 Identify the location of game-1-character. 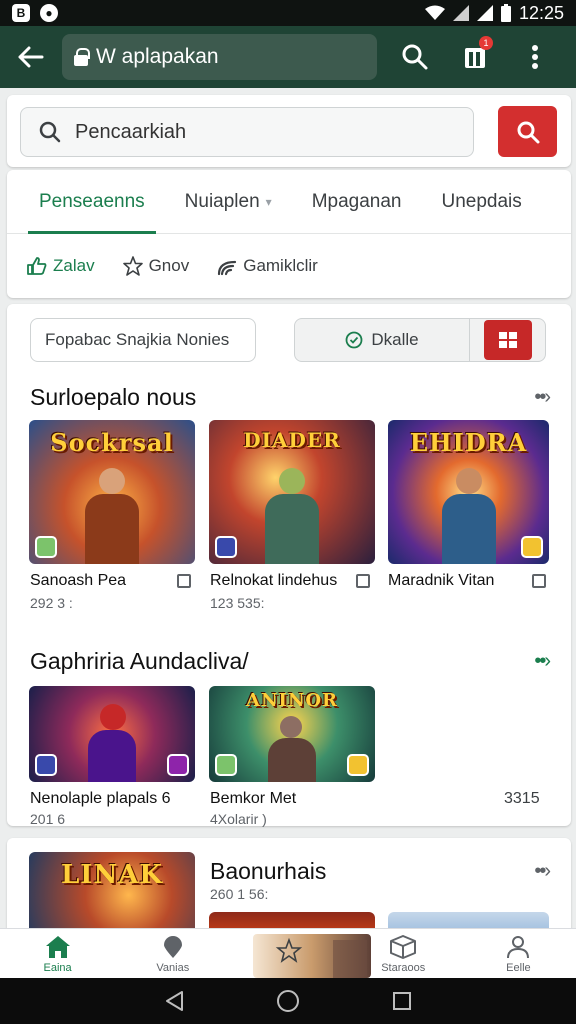
(112, 516).